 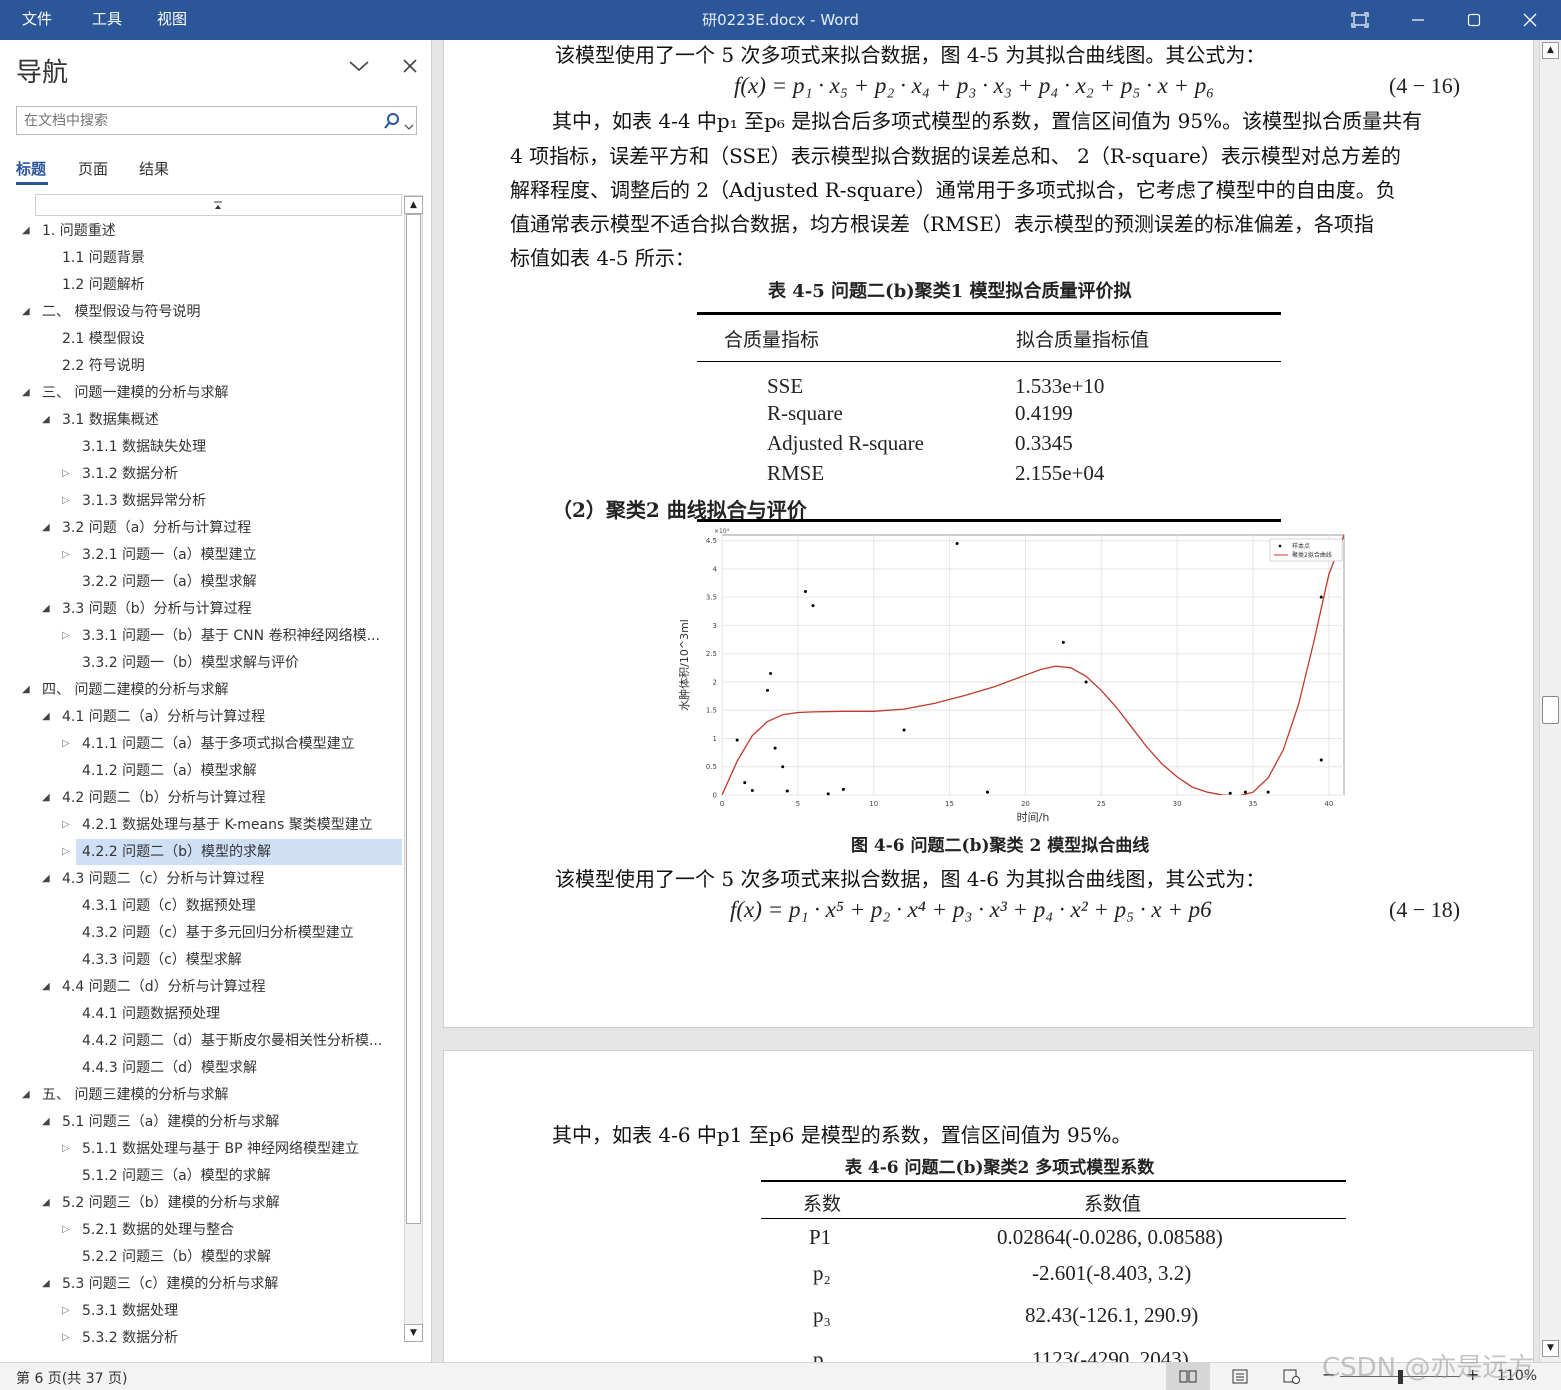 I want to click on nav-heading-item: 3.1.2 数据分析, so click(x=240, y=474).